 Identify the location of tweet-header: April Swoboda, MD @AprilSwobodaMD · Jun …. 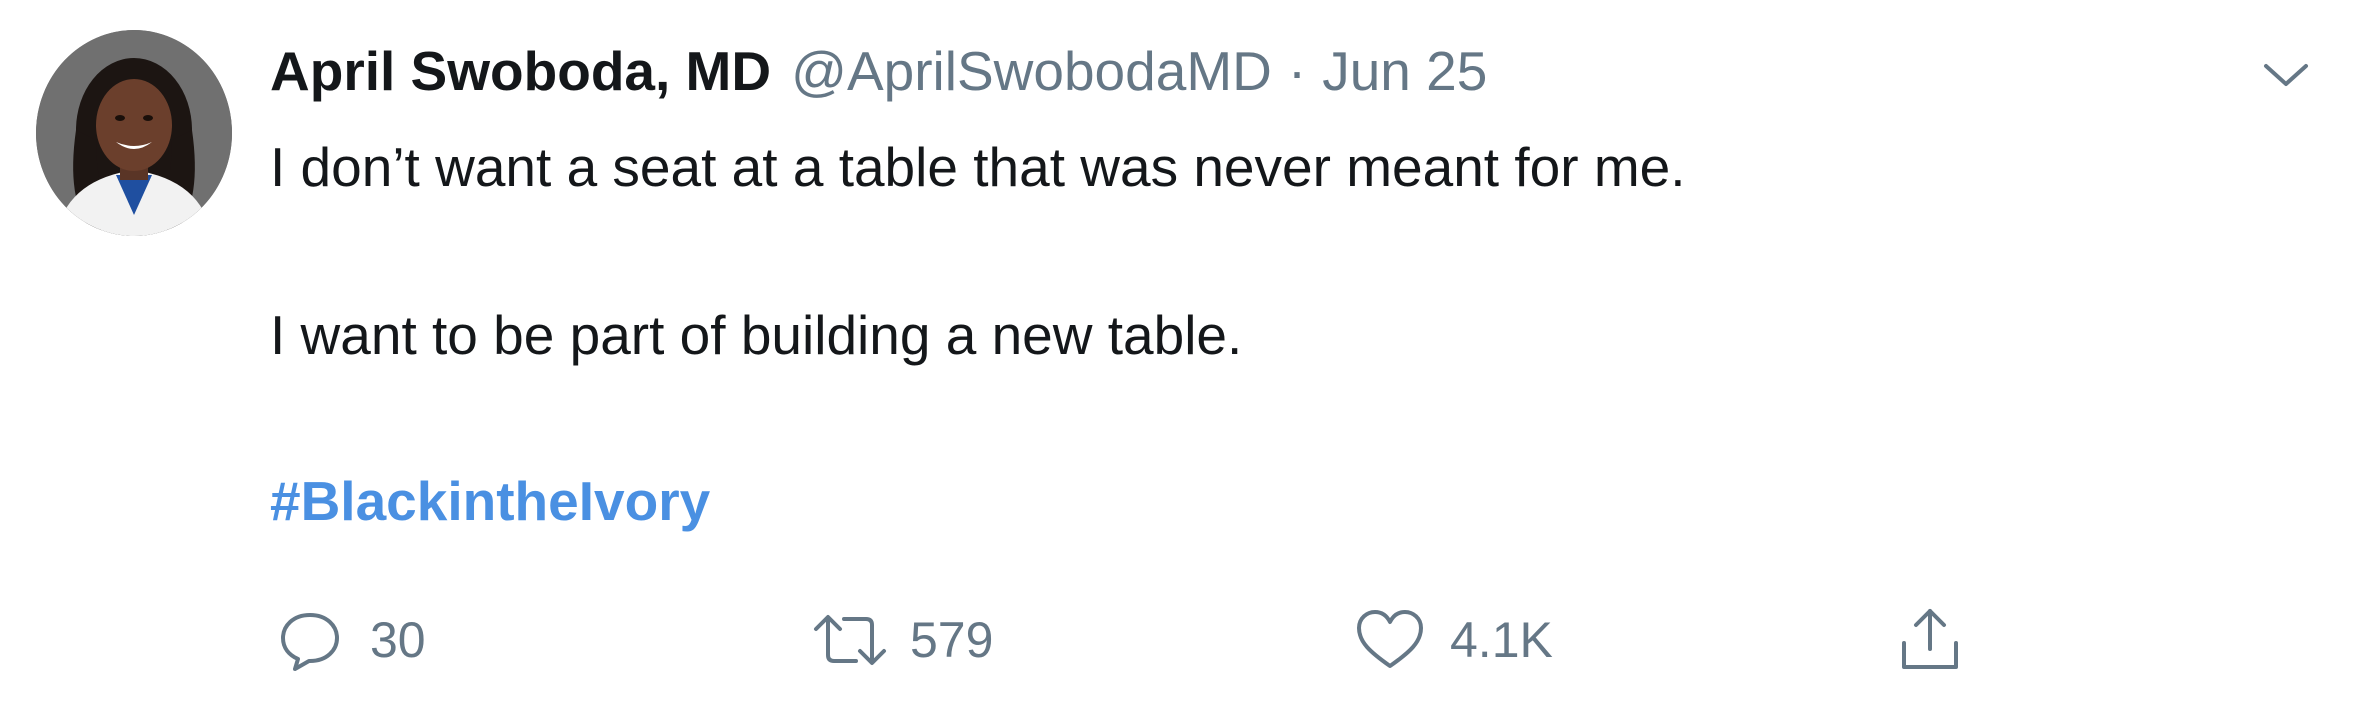
(878, 71).